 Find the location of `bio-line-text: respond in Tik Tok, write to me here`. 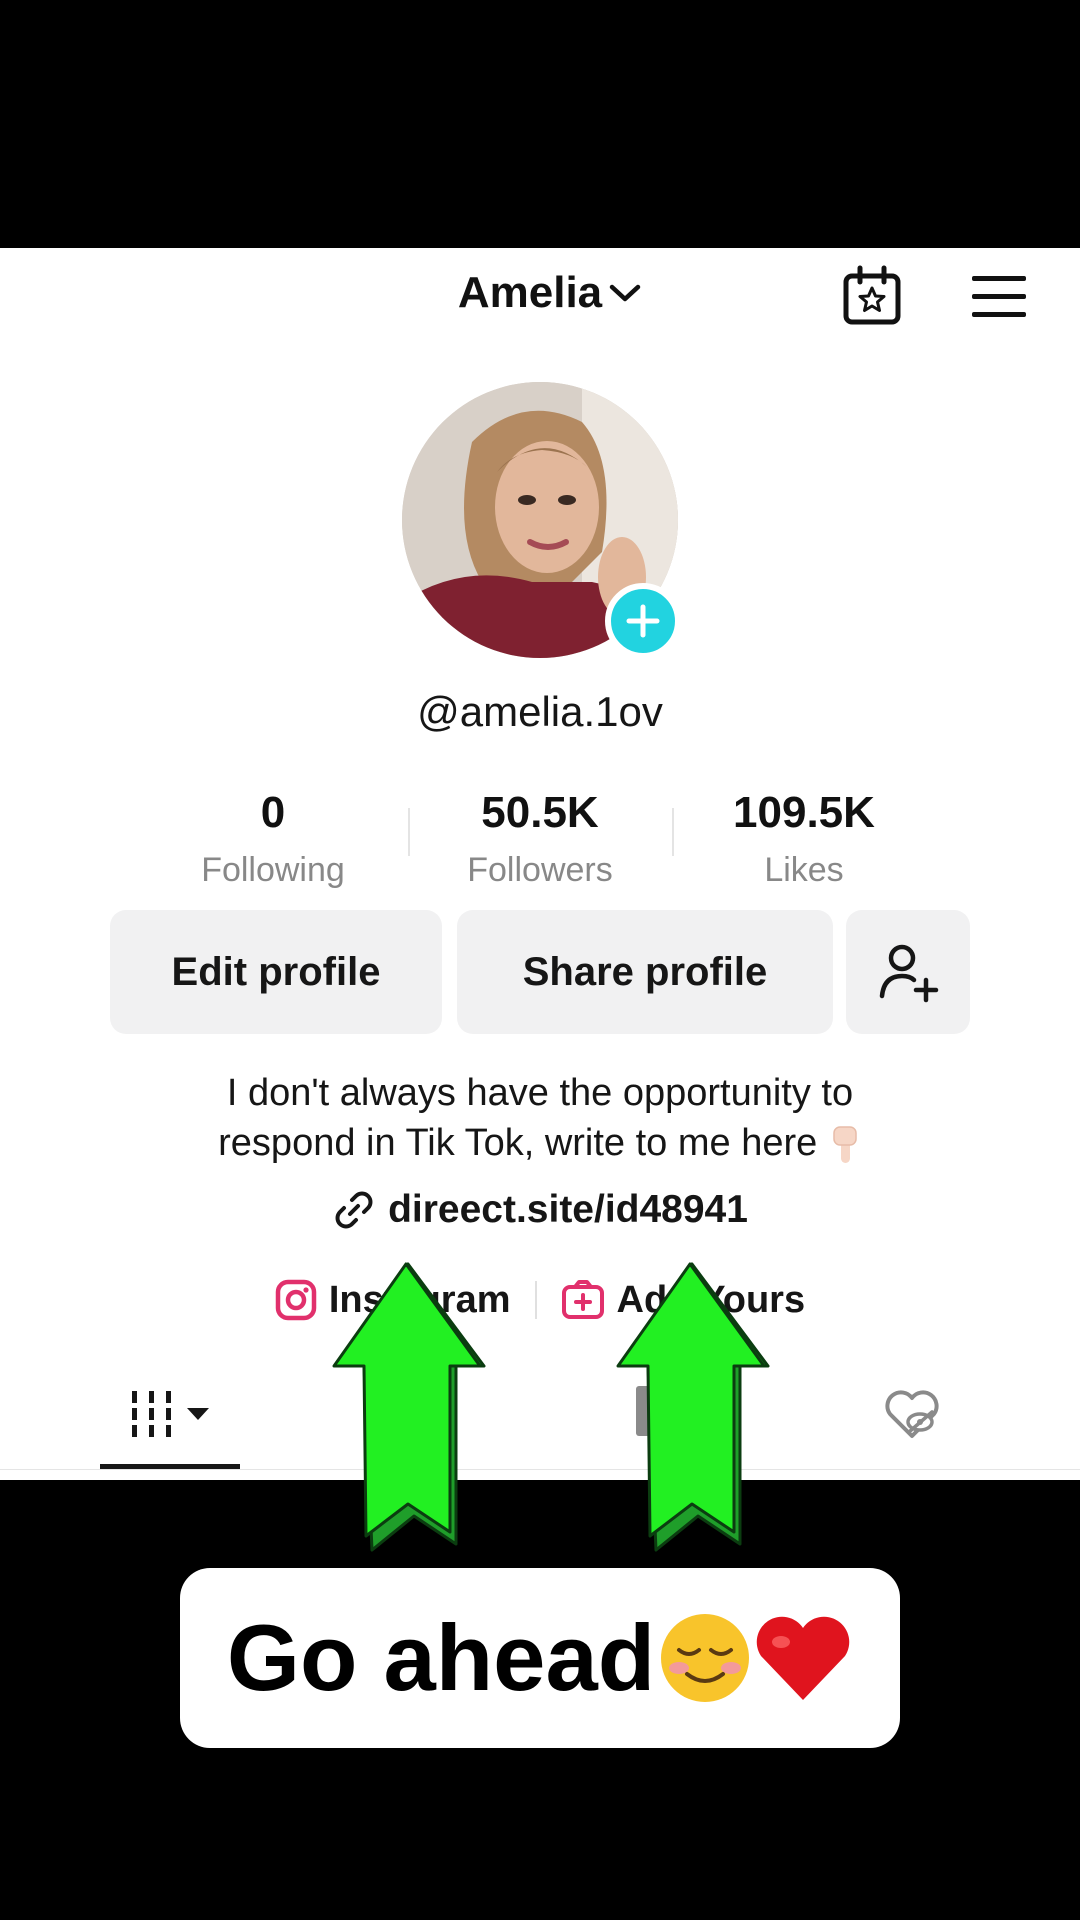

bio-line-text: respond in Tik Tok, write to me here is located at coordinates (518, 1143).